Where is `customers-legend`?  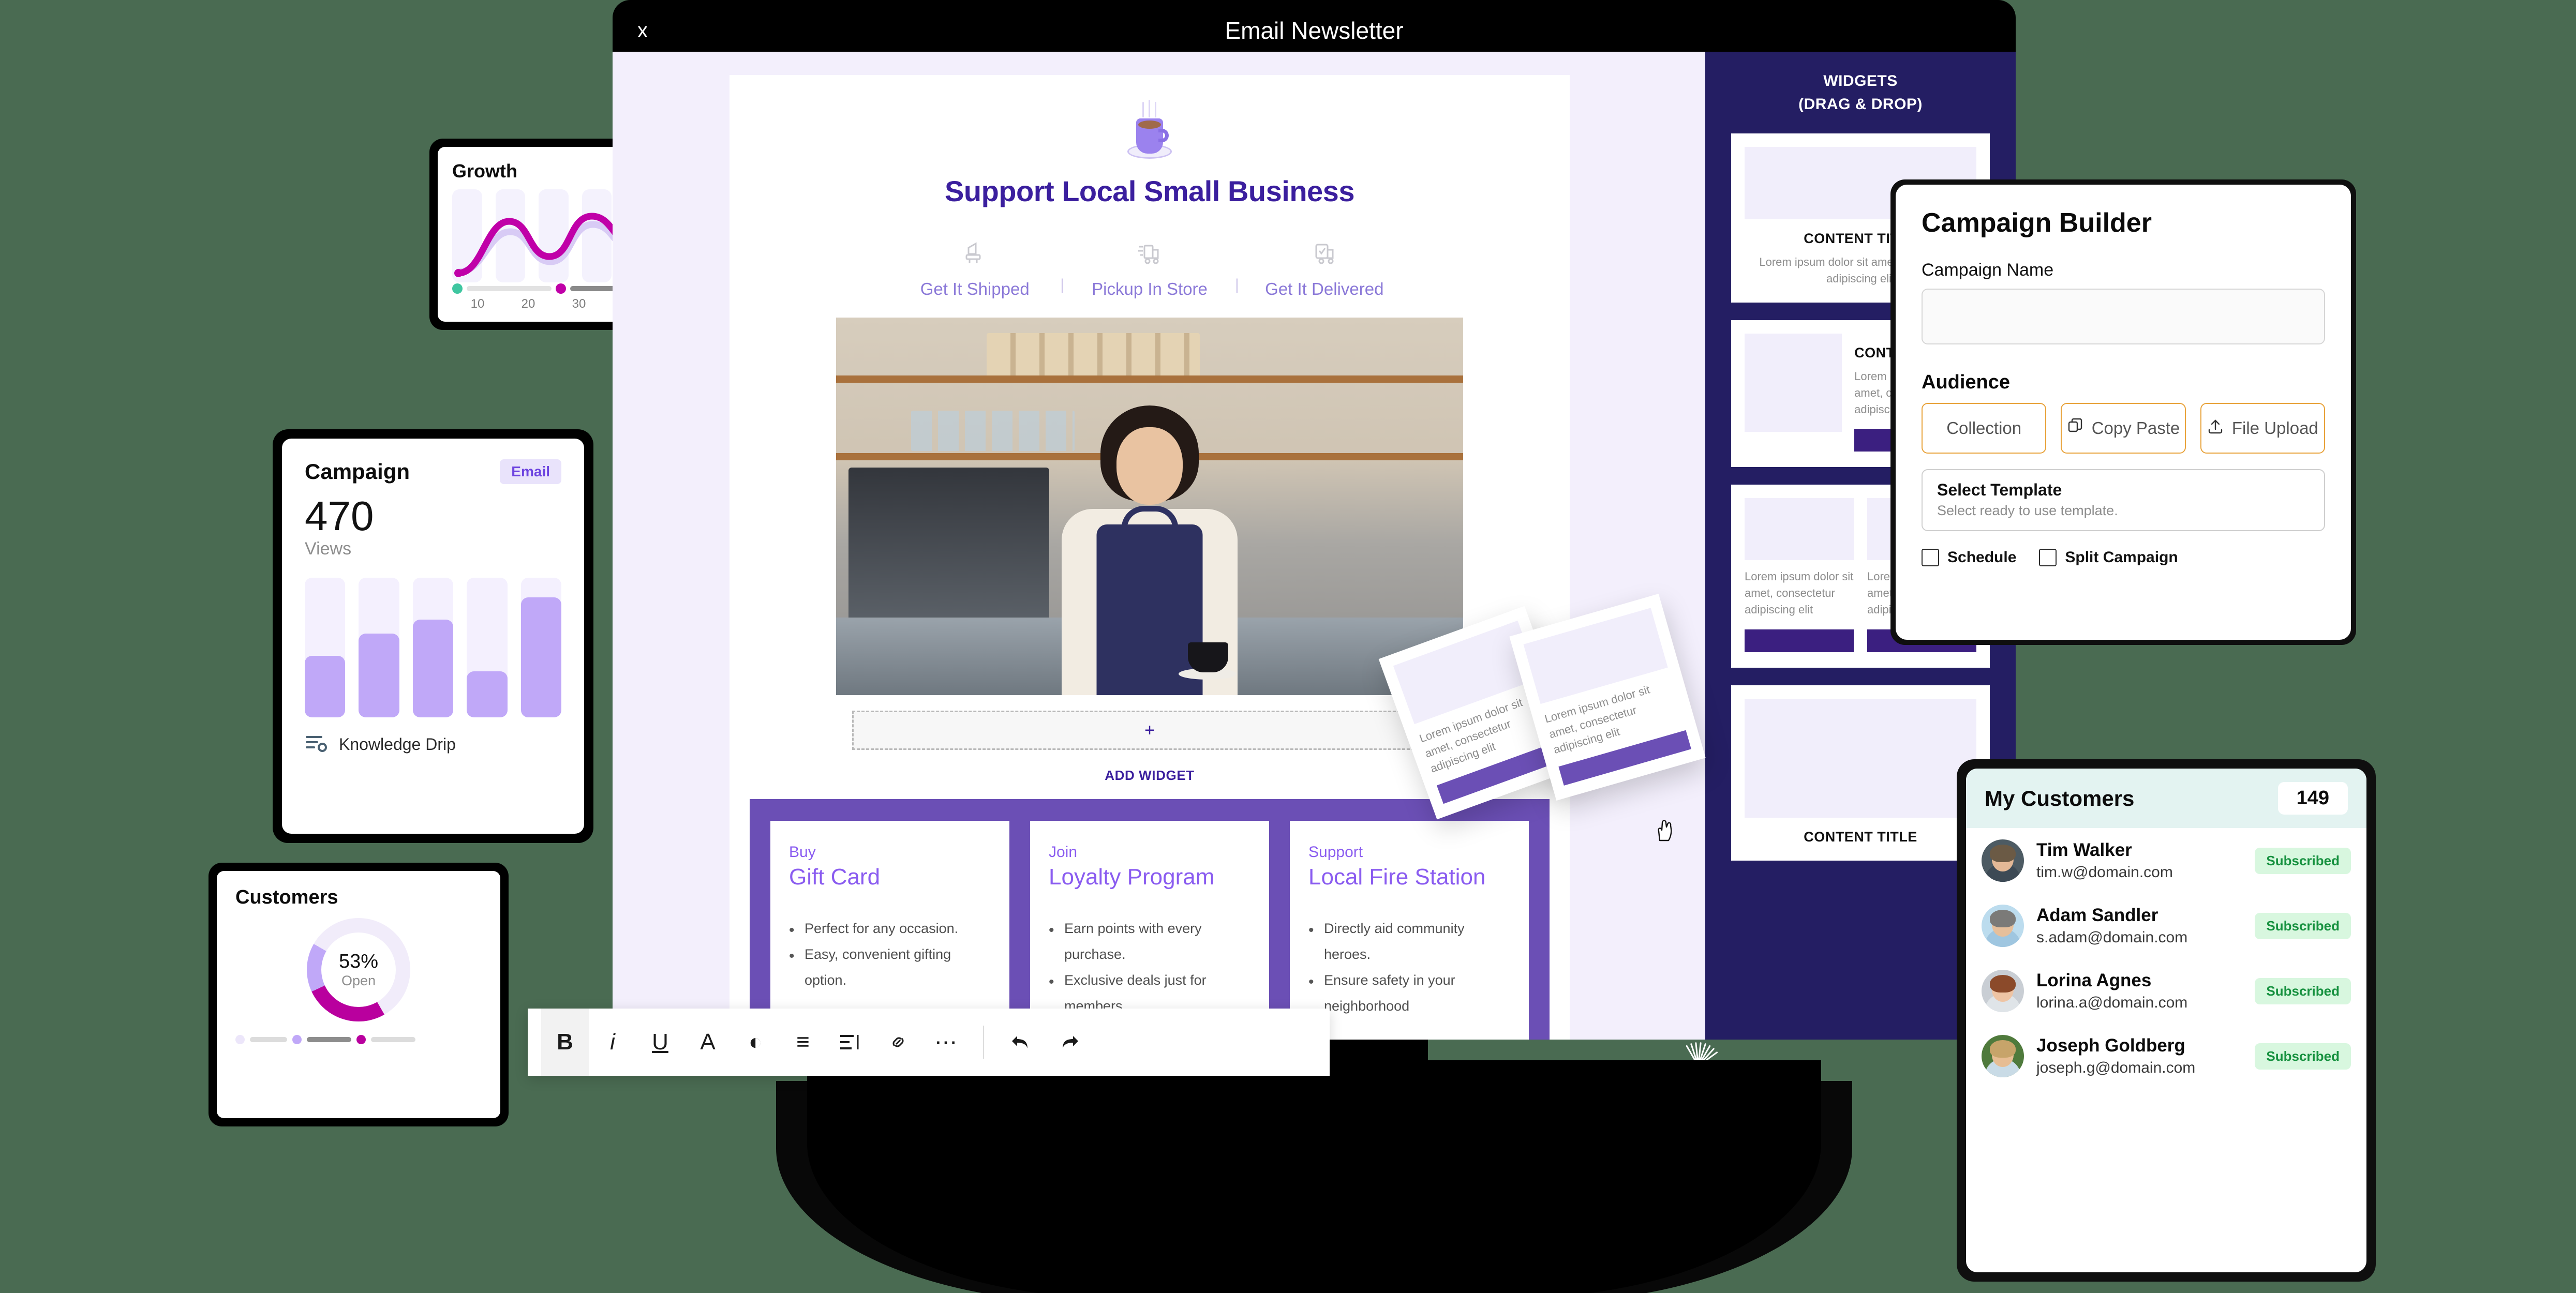
customers-legend is located at coordinates (358, 1039).